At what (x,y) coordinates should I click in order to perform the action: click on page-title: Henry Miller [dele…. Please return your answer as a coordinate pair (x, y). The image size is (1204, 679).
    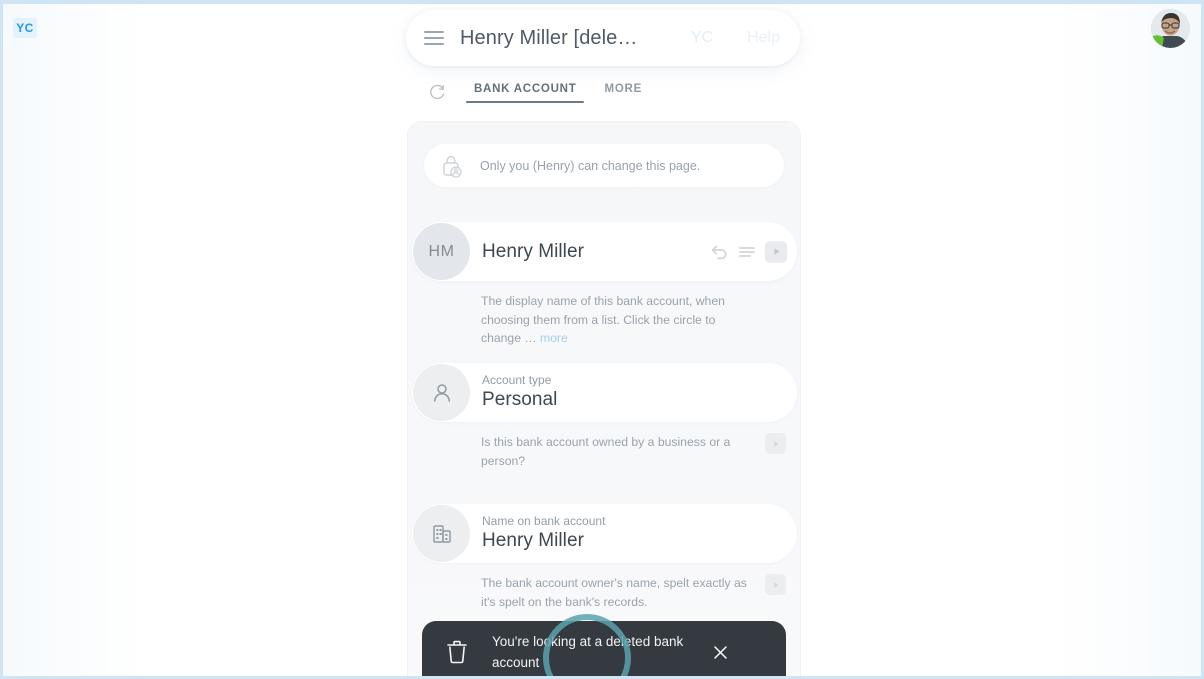
    Looking at the image, I should click on (549, 37).